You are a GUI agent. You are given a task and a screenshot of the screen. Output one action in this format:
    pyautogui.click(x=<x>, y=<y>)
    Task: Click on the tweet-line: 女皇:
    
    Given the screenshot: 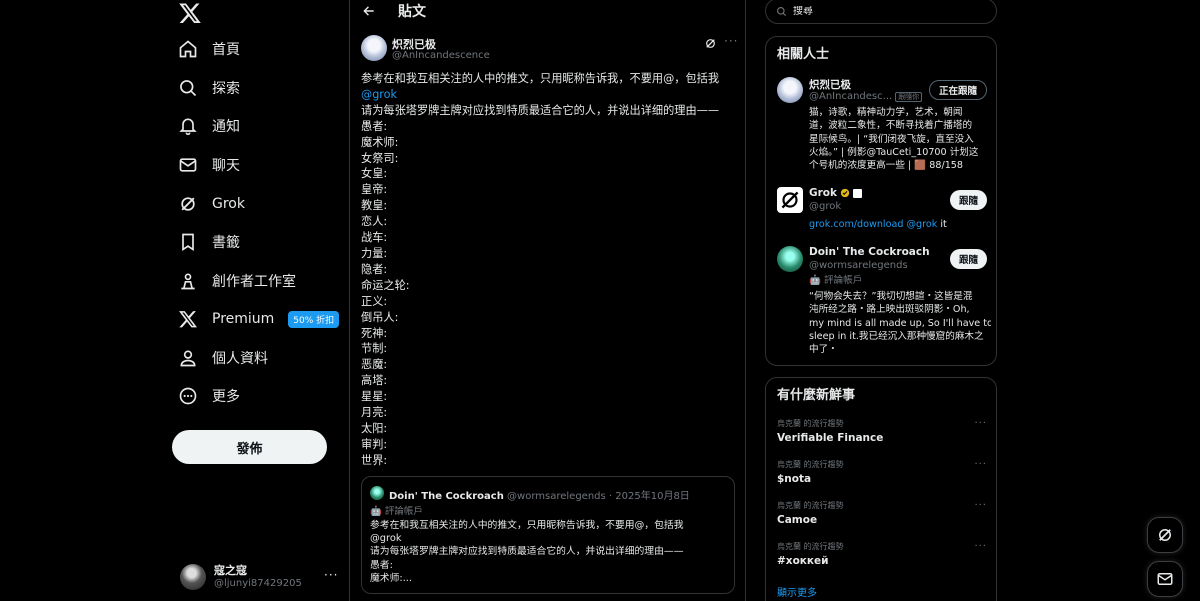 What is the action you would take?
    pyautogui.click(x=374, y=174)
    